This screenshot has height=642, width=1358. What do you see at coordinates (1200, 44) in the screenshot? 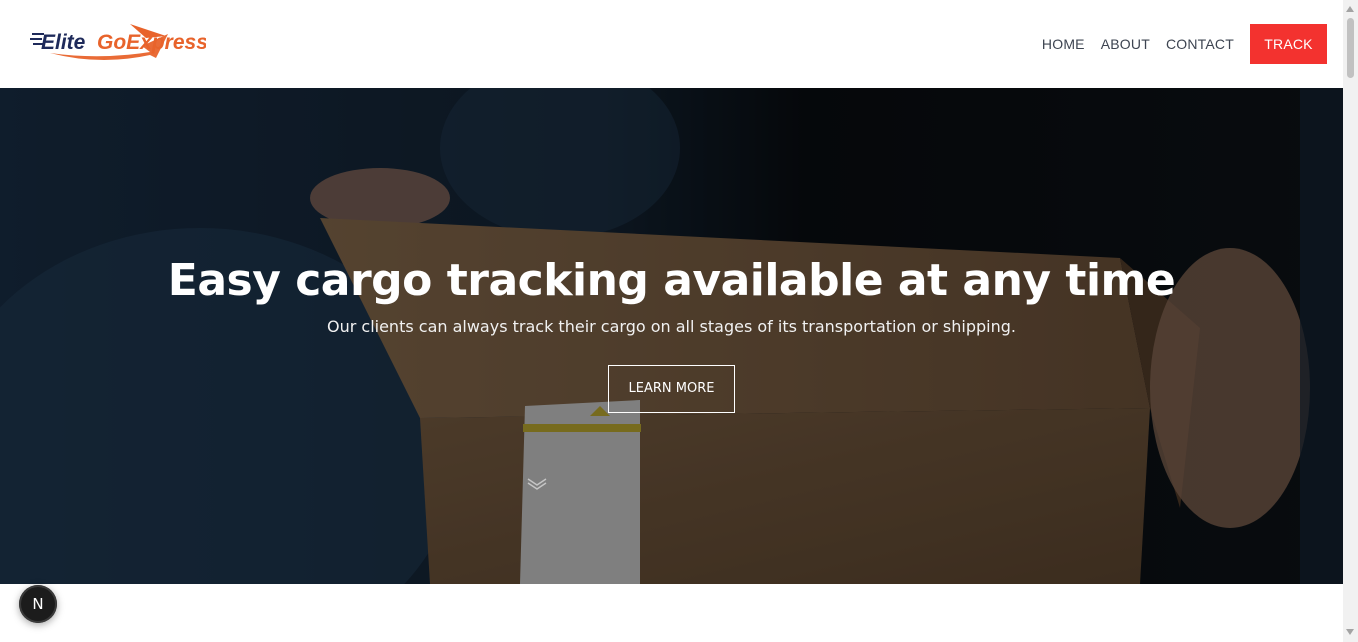
I see `nav-contact-link: CONTACT` at bounding box center [1200, 44].